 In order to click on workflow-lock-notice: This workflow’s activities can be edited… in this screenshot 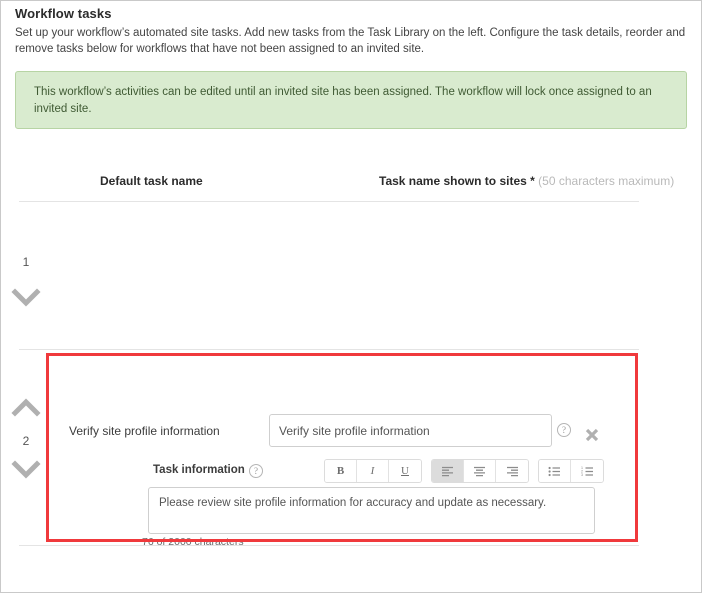, I will do `click(351, 100)`.